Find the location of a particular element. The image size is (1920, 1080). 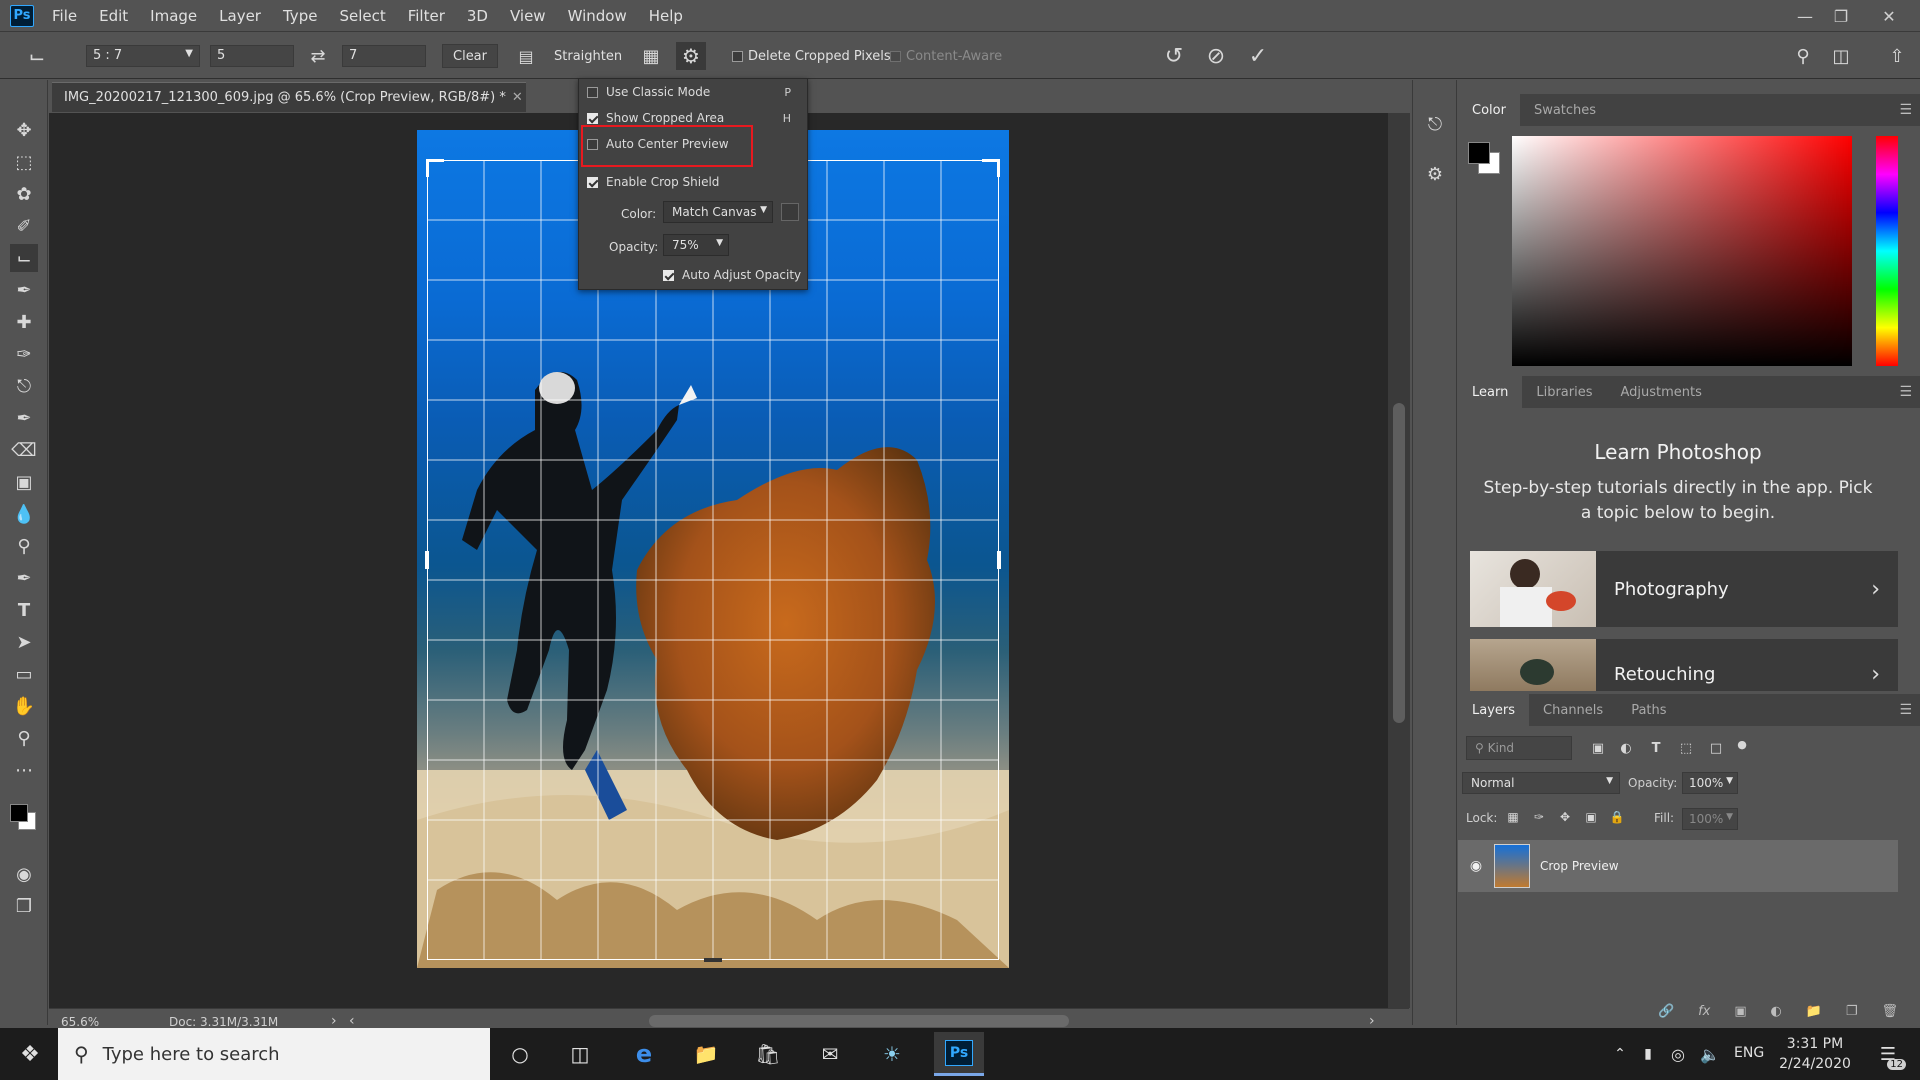

crop-tool-icon: ⌙ is located at coordinates (24, 258).